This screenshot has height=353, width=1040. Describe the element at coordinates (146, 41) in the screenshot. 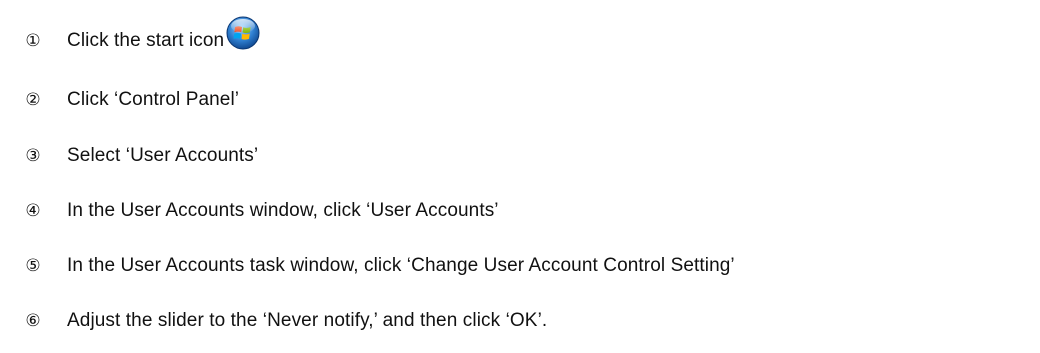

I see `step-text: Click the start icon` at that location.